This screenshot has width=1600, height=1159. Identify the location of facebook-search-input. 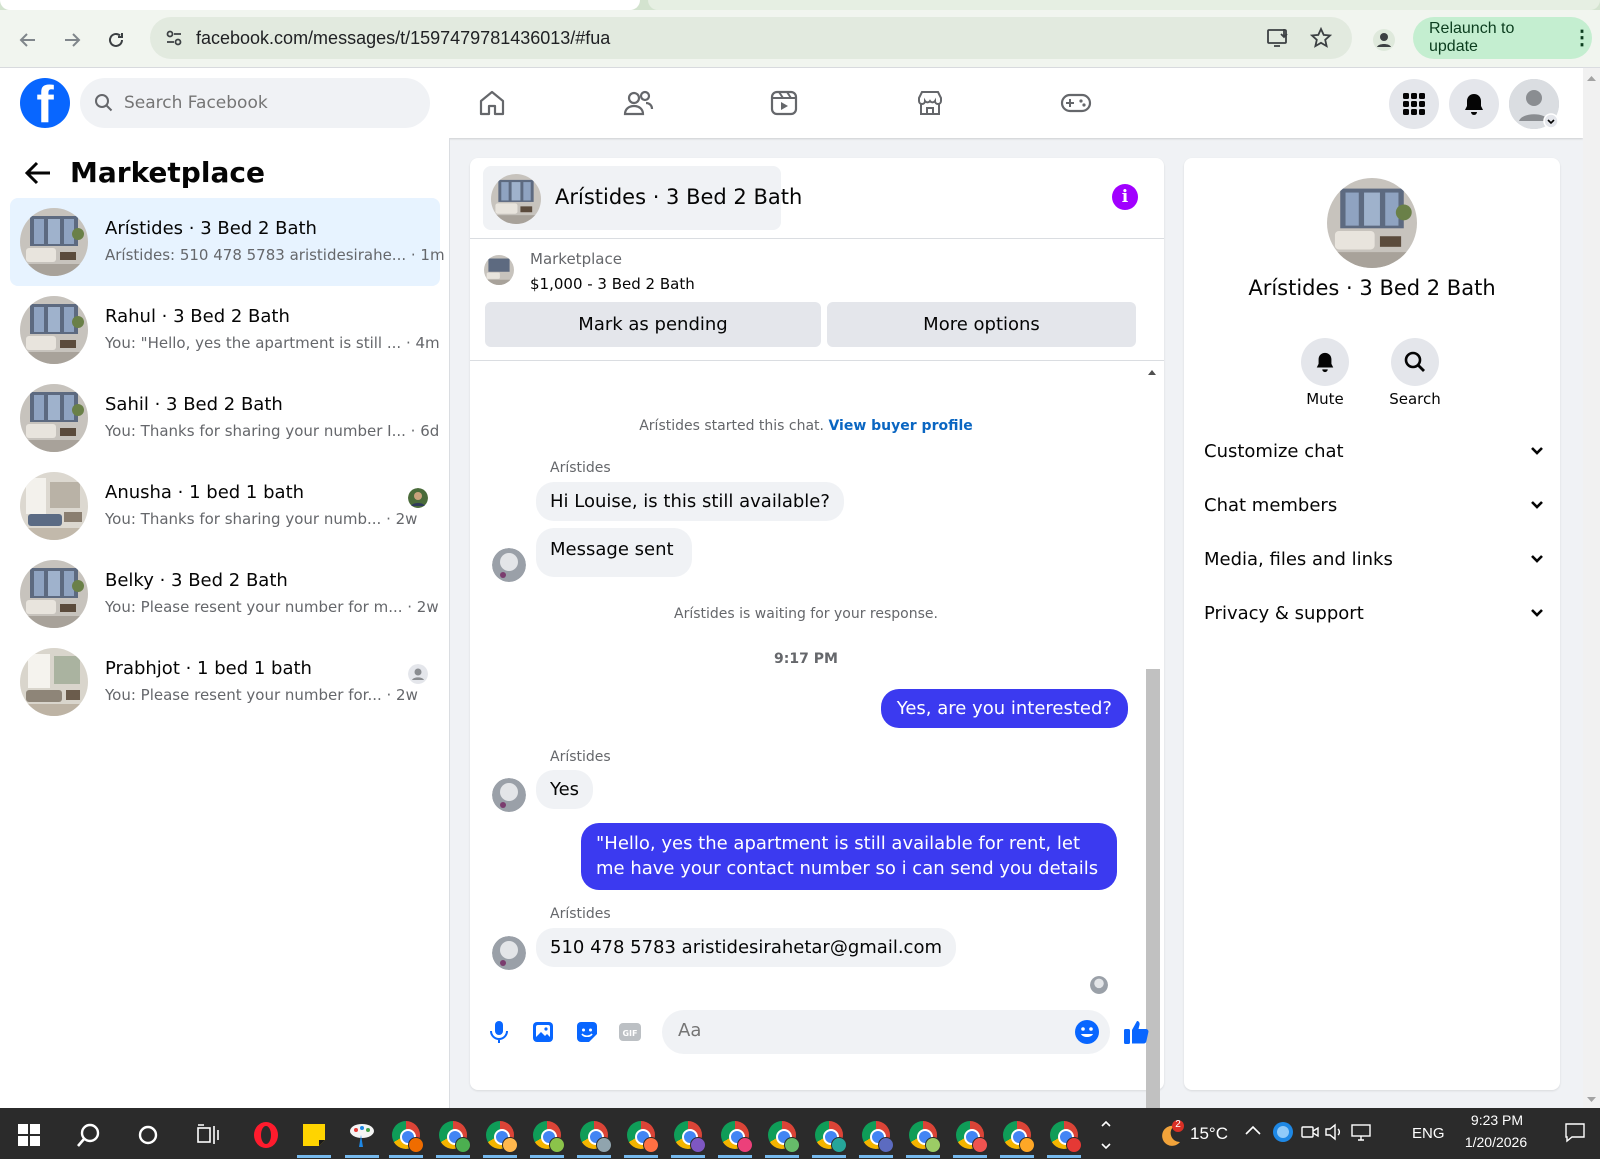
(264, 103).